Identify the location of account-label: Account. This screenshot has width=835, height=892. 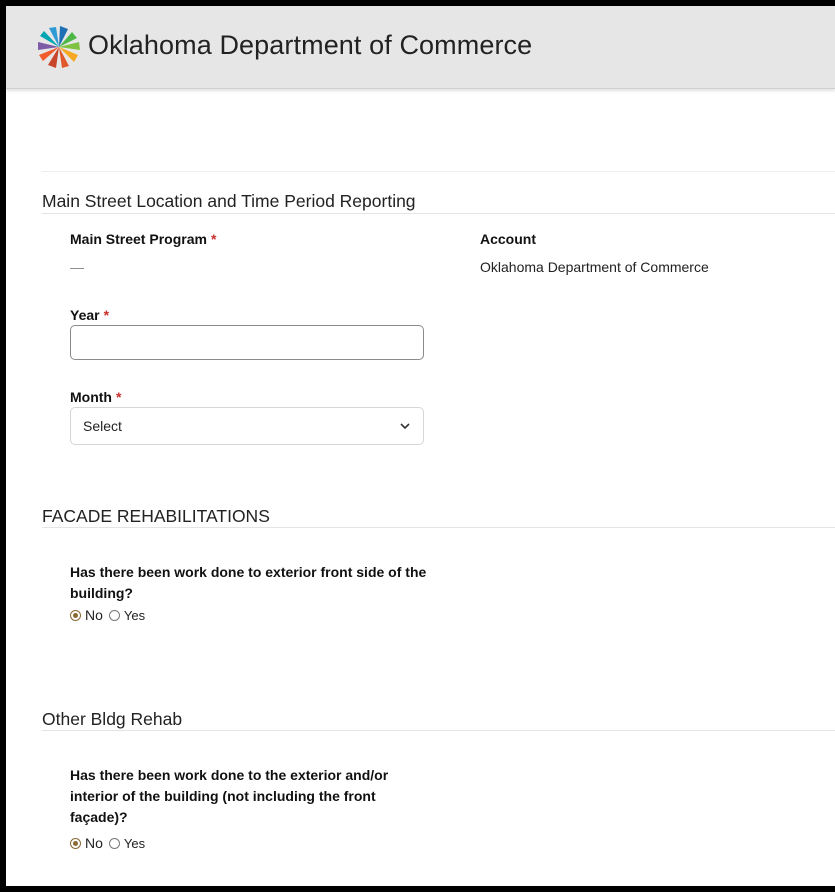
(508, 239).